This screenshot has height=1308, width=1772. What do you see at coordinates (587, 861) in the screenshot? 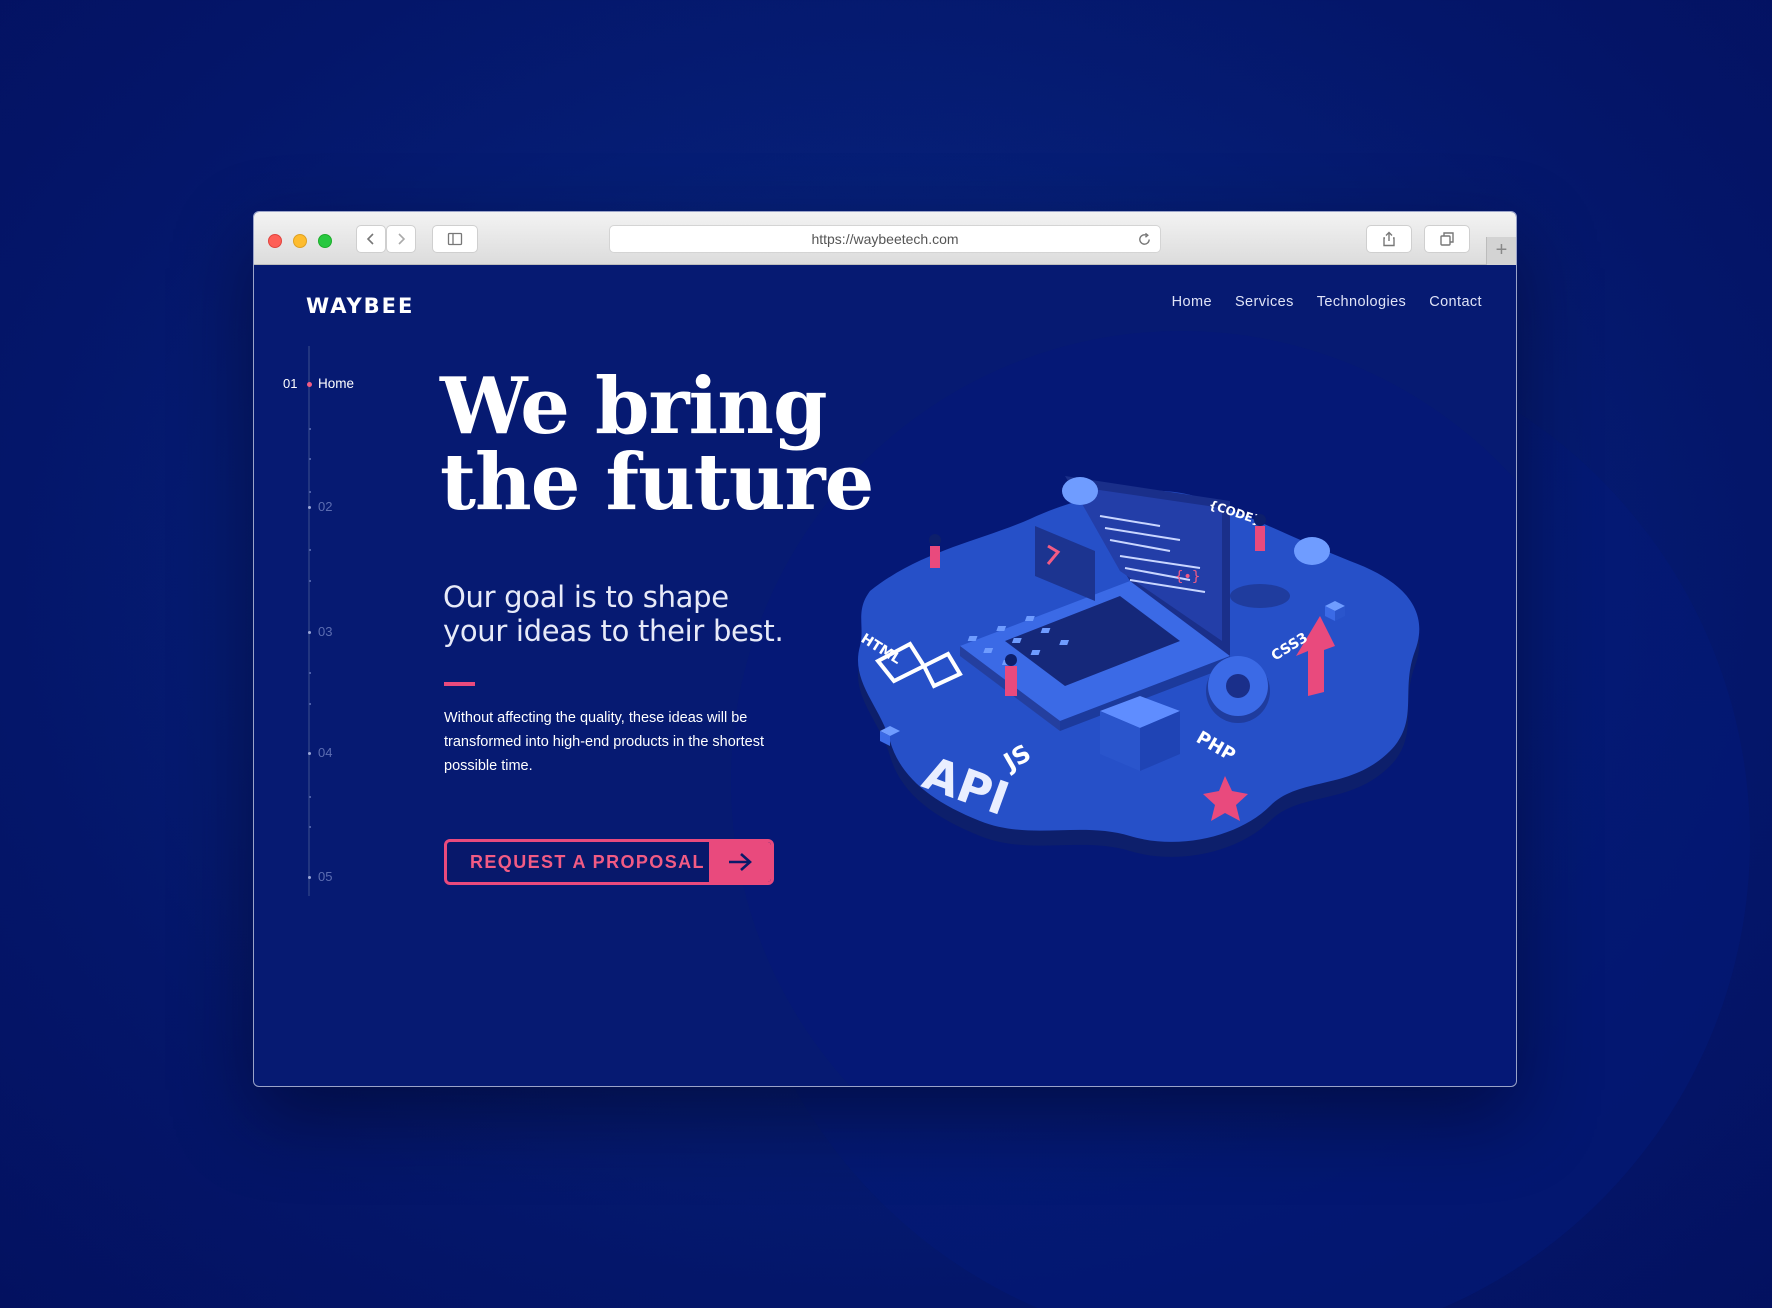
I see `request-proposal-label: REQUEST A PROPOSAL` at bounding box center [587, 861].